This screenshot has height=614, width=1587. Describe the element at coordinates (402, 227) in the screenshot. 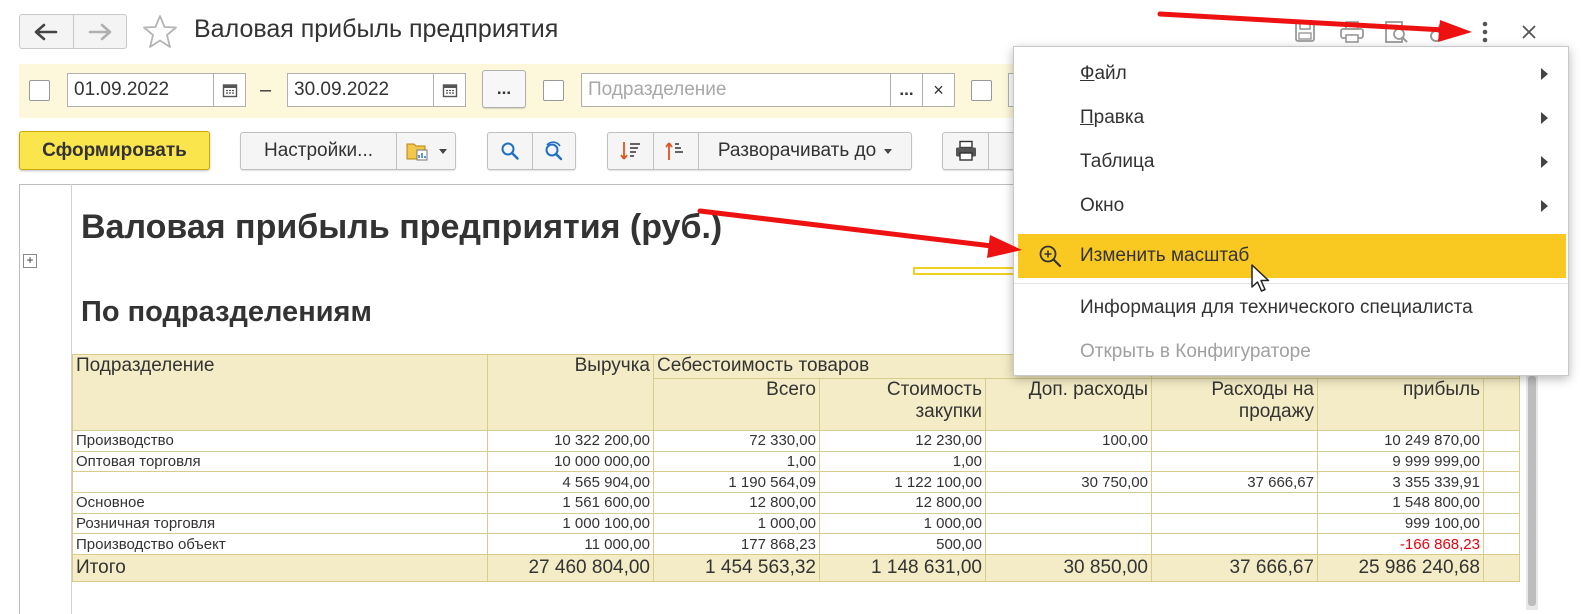

I see `report-title: Валовая прибыль предприятия (руб.)` at that location.